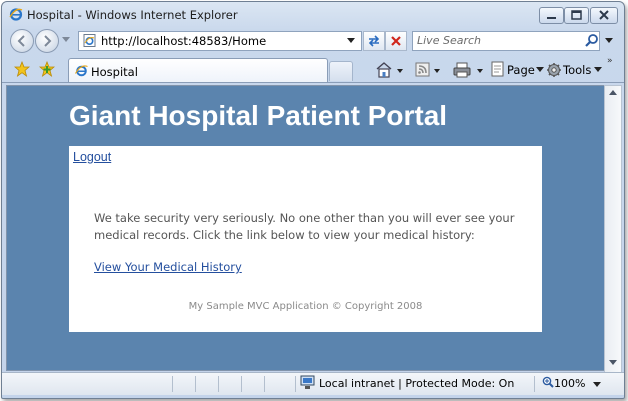 The image size is (628, 401). I want to click on favorites-star-icon, so click(22, 69).